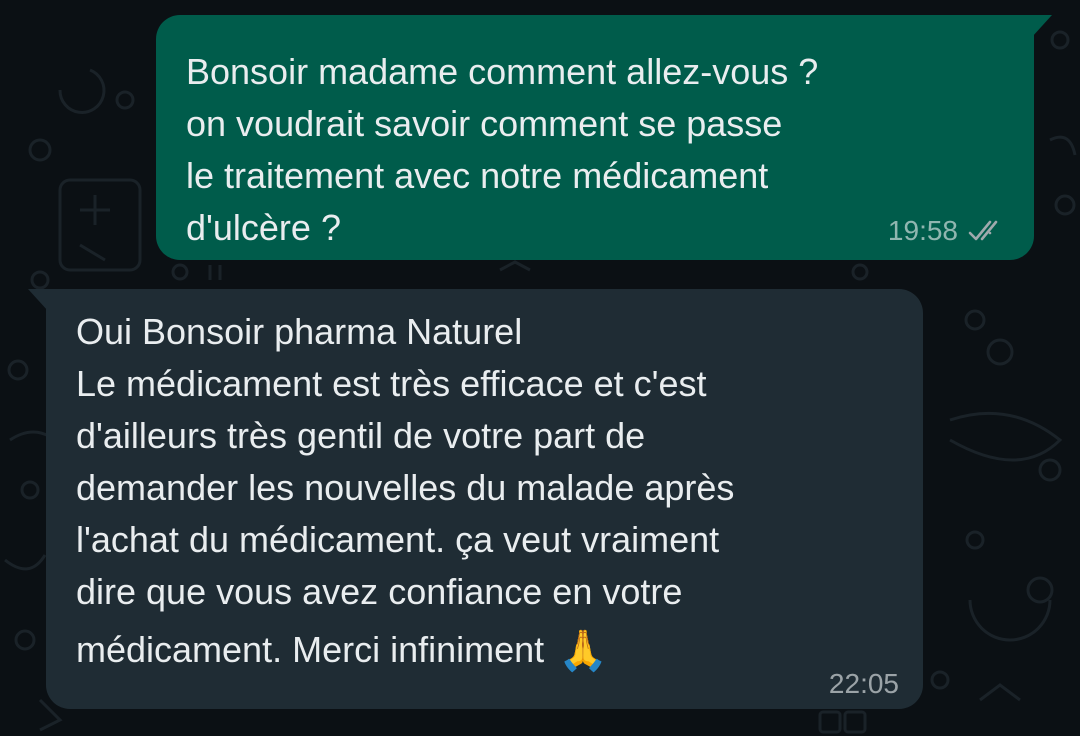  What do you see at coordinates (391, 383) in the screenshot?
I see `message-line: Le médicament est très efficace et c'est` at bounding box center [391, 383].